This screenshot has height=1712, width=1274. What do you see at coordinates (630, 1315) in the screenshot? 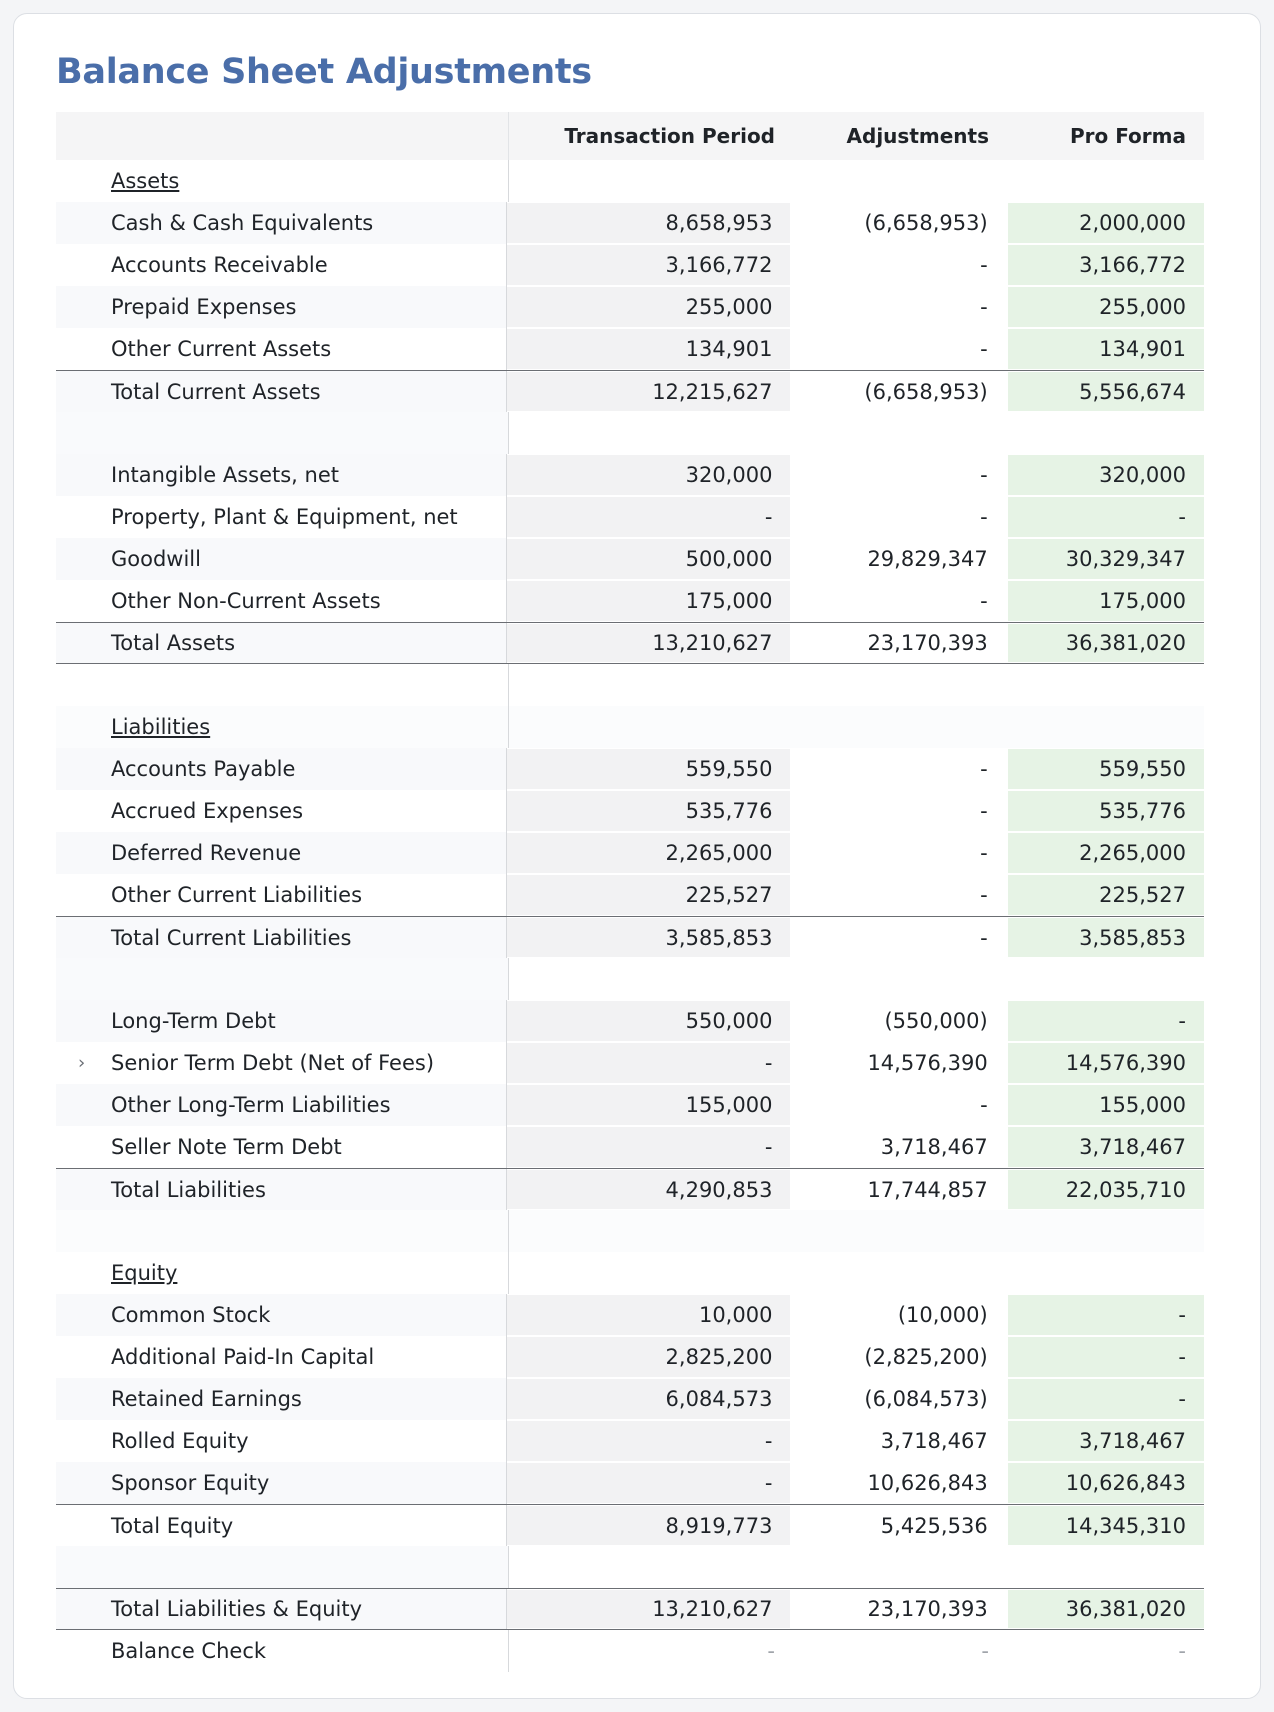
I see `table-row: Common Stock 10,000 (10,000) -` at bounding box center [630, 1315].